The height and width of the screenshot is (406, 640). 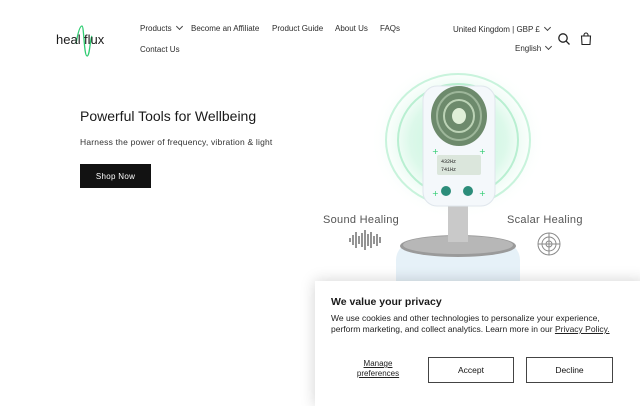 I want to click on nav-item-product-guide: Product Guide, so click(x=297, y=28).